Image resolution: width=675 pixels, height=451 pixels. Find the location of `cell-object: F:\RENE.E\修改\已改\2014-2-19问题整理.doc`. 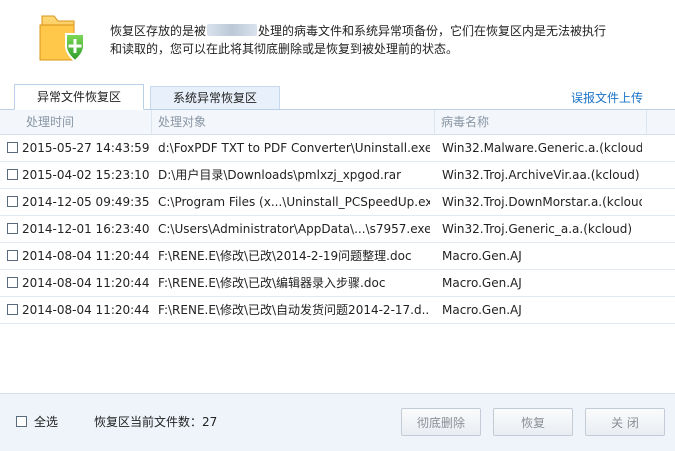

cell-object: F:\RENE.E\修改\已改\2014-2-19问题整理.doc is located at coordinates (285, 256).